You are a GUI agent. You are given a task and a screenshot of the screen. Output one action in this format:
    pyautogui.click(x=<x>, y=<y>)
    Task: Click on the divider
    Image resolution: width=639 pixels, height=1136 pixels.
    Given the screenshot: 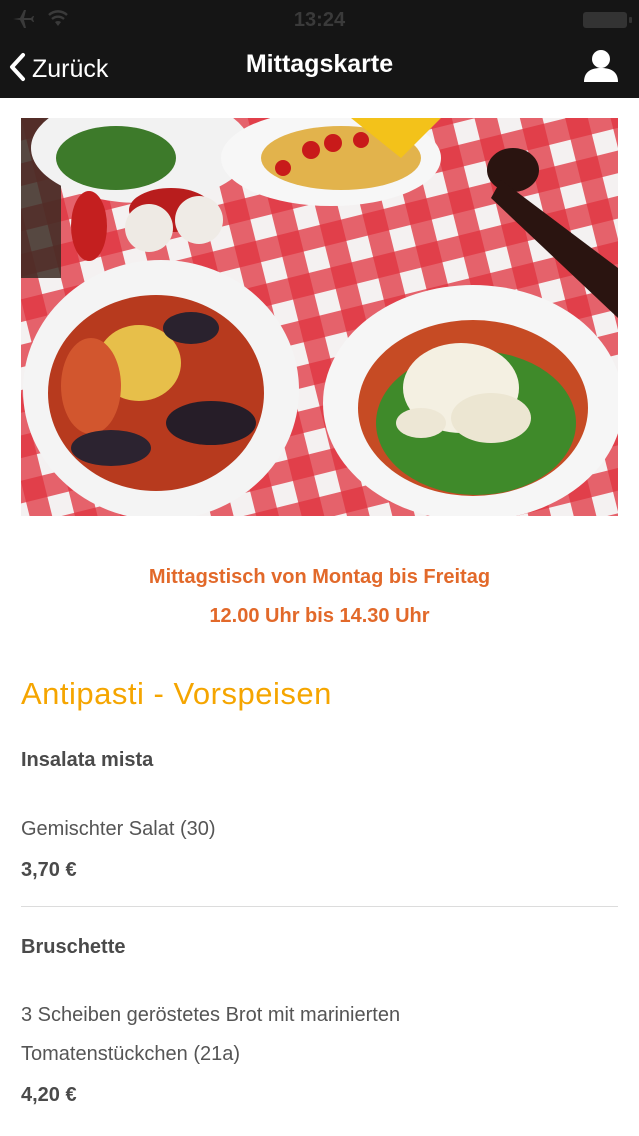 What is the action you would take?
    pyautogui.click(x=319, y=906)
    